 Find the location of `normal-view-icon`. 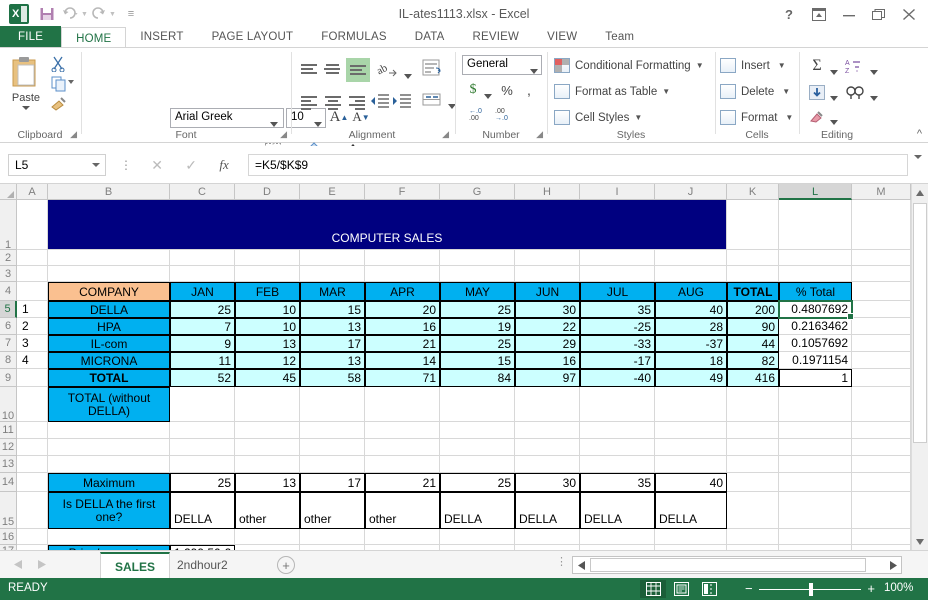

normal-view-icon is located at coordinates (653, 589).